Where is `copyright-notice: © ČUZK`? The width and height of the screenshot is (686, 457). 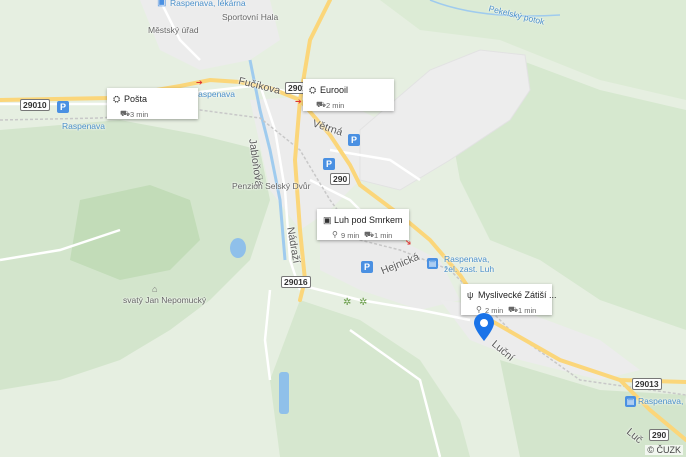
copyright-notice: © ČUZK is located at coordinates (664, 450).